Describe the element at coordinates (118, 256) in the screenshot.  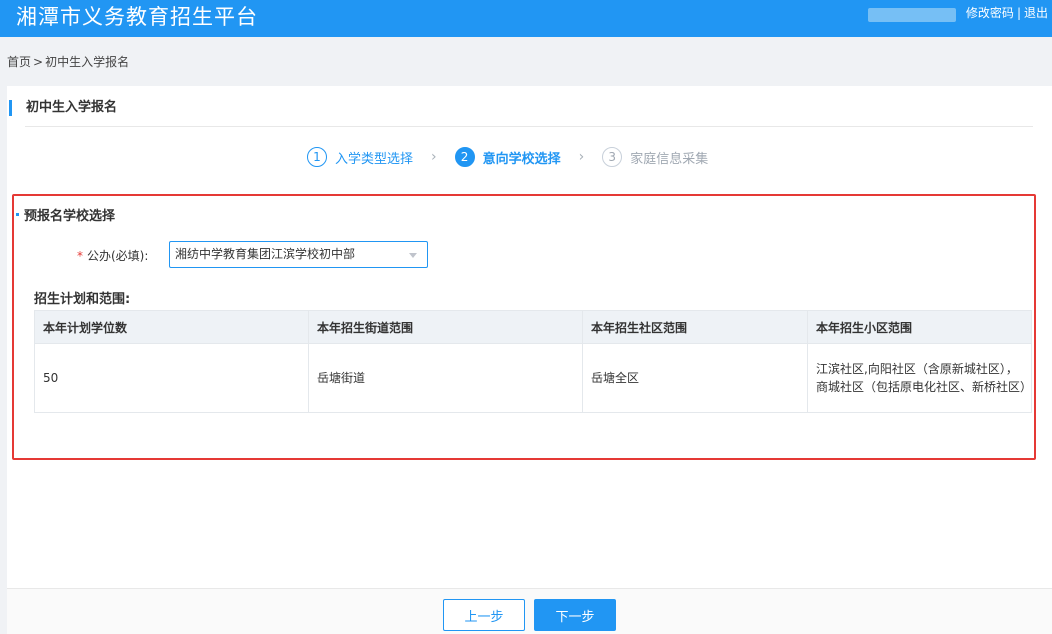
I see `public-school-label-text: 公办(必填):` at that location.